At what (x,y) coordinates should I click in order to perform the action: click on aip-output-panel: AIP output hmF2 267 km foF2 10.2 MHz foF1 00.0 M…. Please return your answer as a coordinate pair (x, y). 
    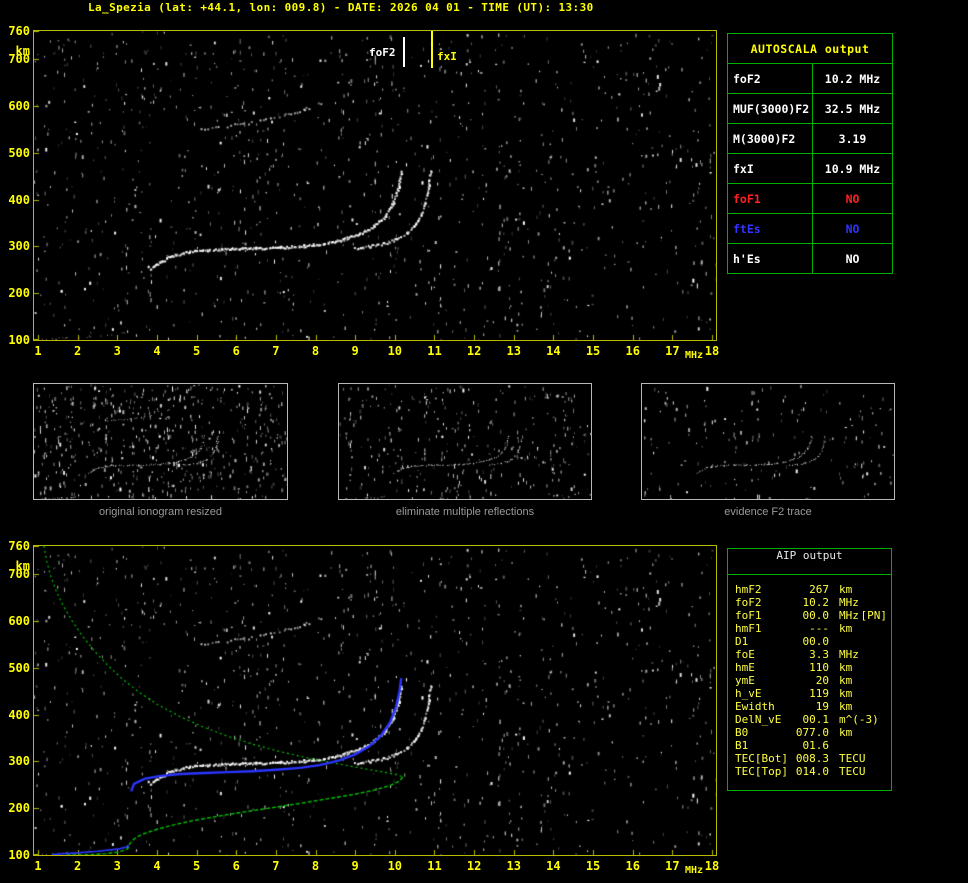
    Looking at the image, I should click on (809, 669).